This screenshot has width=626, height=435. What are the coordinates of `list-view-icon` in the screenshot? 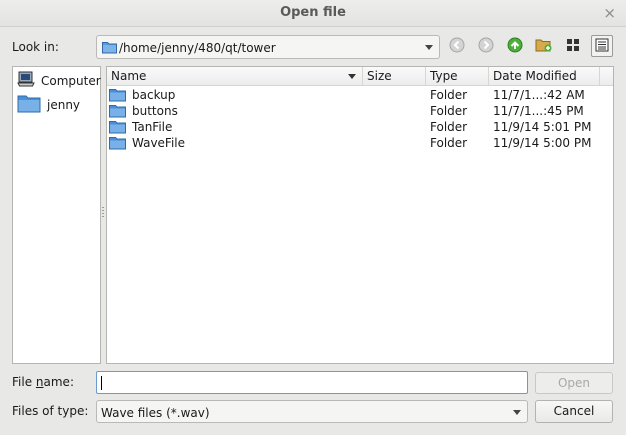 It's located at (573, 46).